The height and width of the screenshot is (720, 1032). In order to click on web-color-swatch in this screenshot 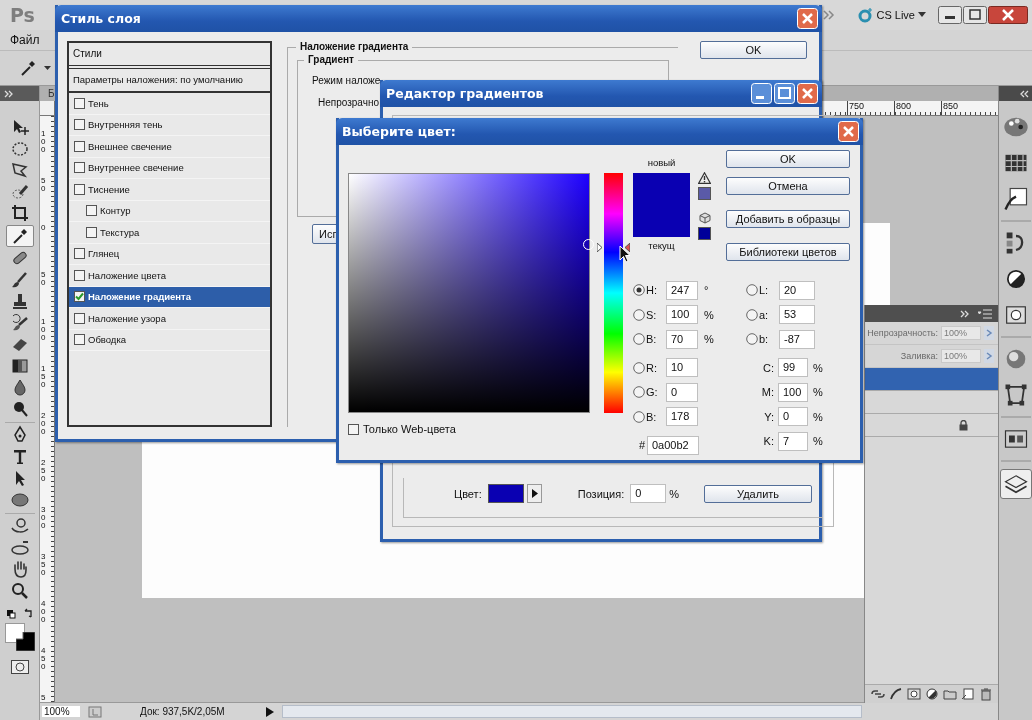, I will do `click(704, 233)`.